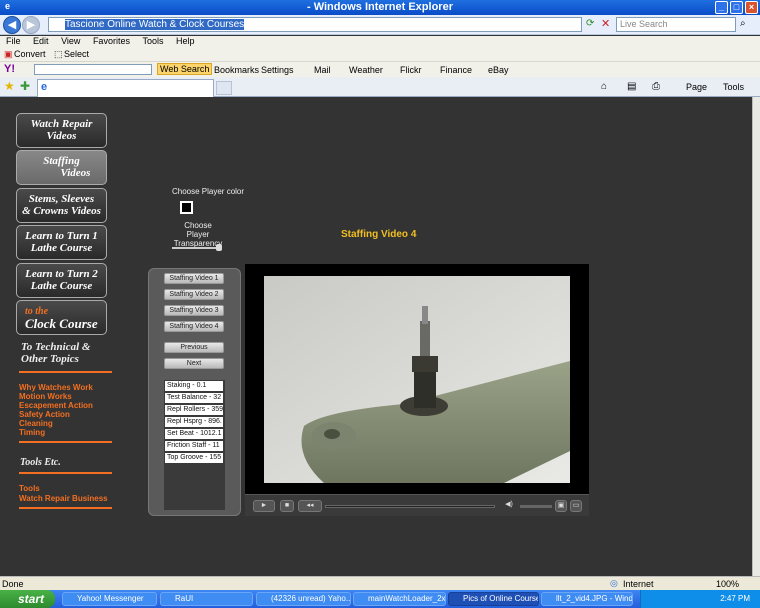 The height and width of the screenshot is (608, 760). What do you see at coordinates (40, 462) in the screenshot?
I see `tools-heading: Tools Etc.` at bounding box center [40, 462].